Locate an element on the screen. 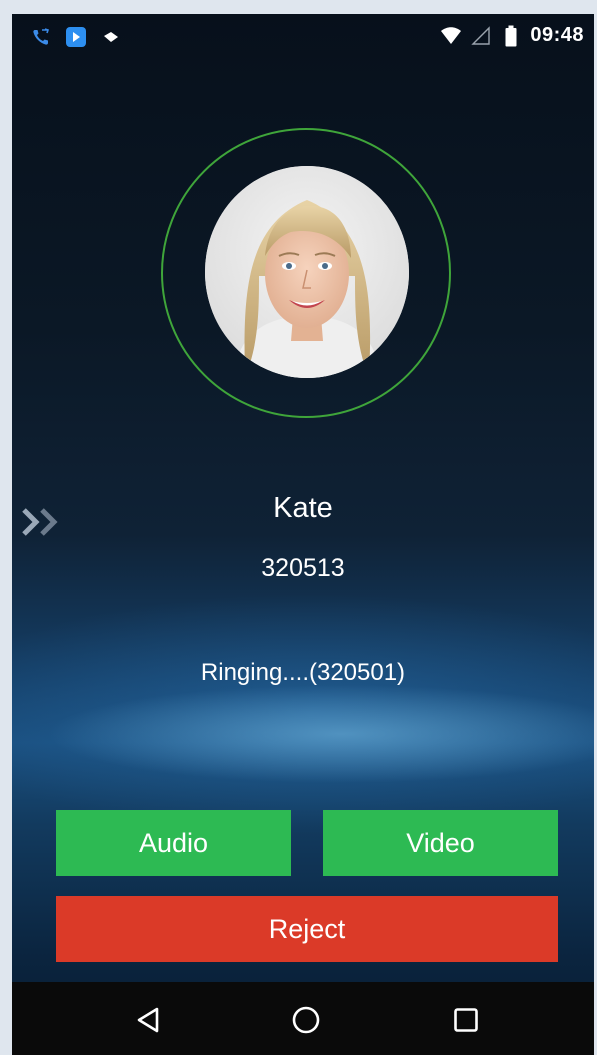  battery-icon is located at coordinates (511, 36).